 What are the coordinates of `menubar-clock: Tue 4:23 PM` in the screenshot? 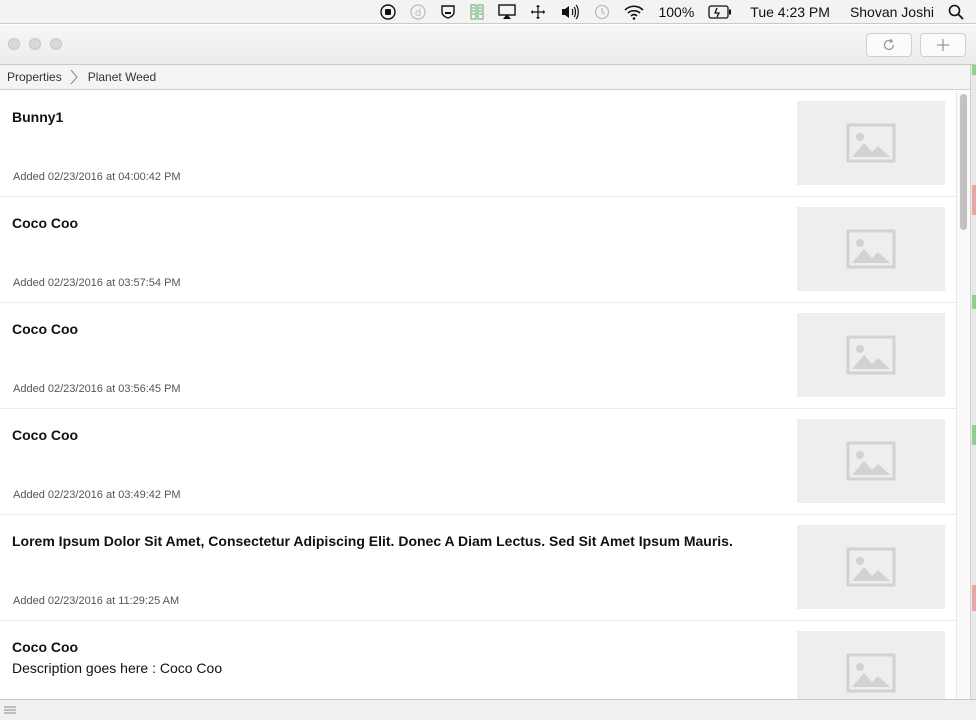 It's located at (790, 12).